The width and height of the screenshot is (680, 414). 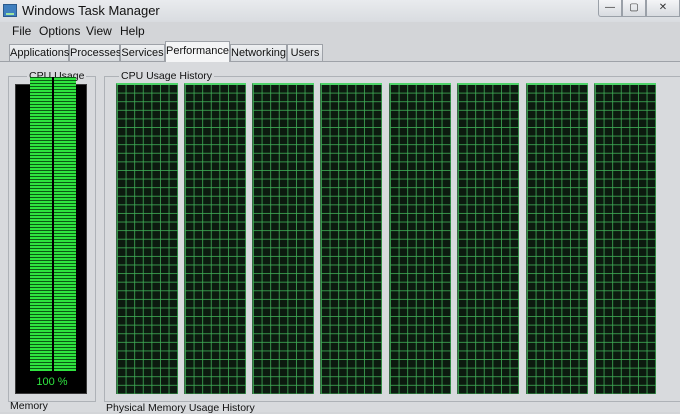 I want to click on tab-networking: Networking, so click(x=258, y=52).